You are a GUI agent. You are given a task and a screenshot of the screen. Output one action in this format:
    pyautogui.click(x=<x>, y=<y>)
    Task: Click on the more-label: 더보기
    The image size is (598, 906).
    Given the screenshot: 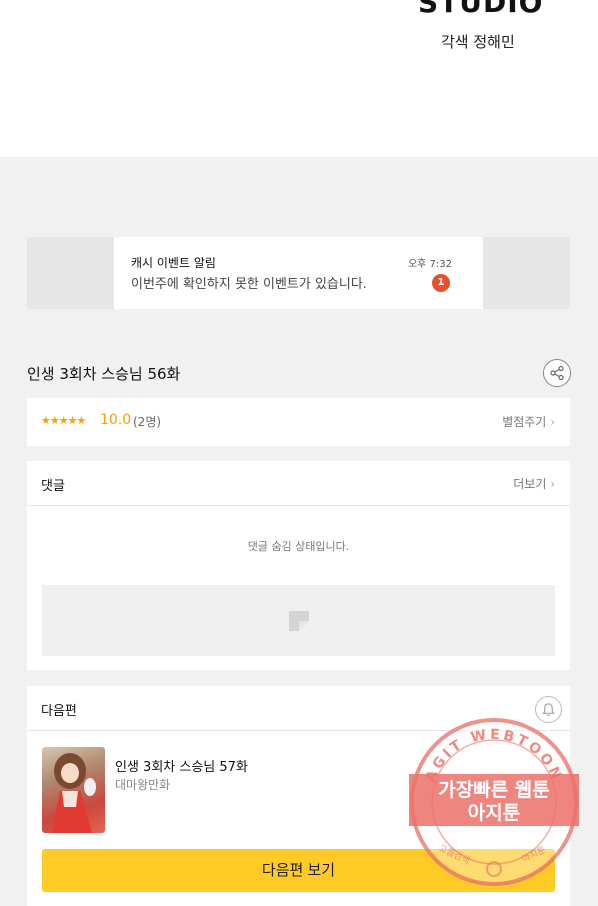 What is the action you would take?
    pyautogui.click(x=530, y=484)
    